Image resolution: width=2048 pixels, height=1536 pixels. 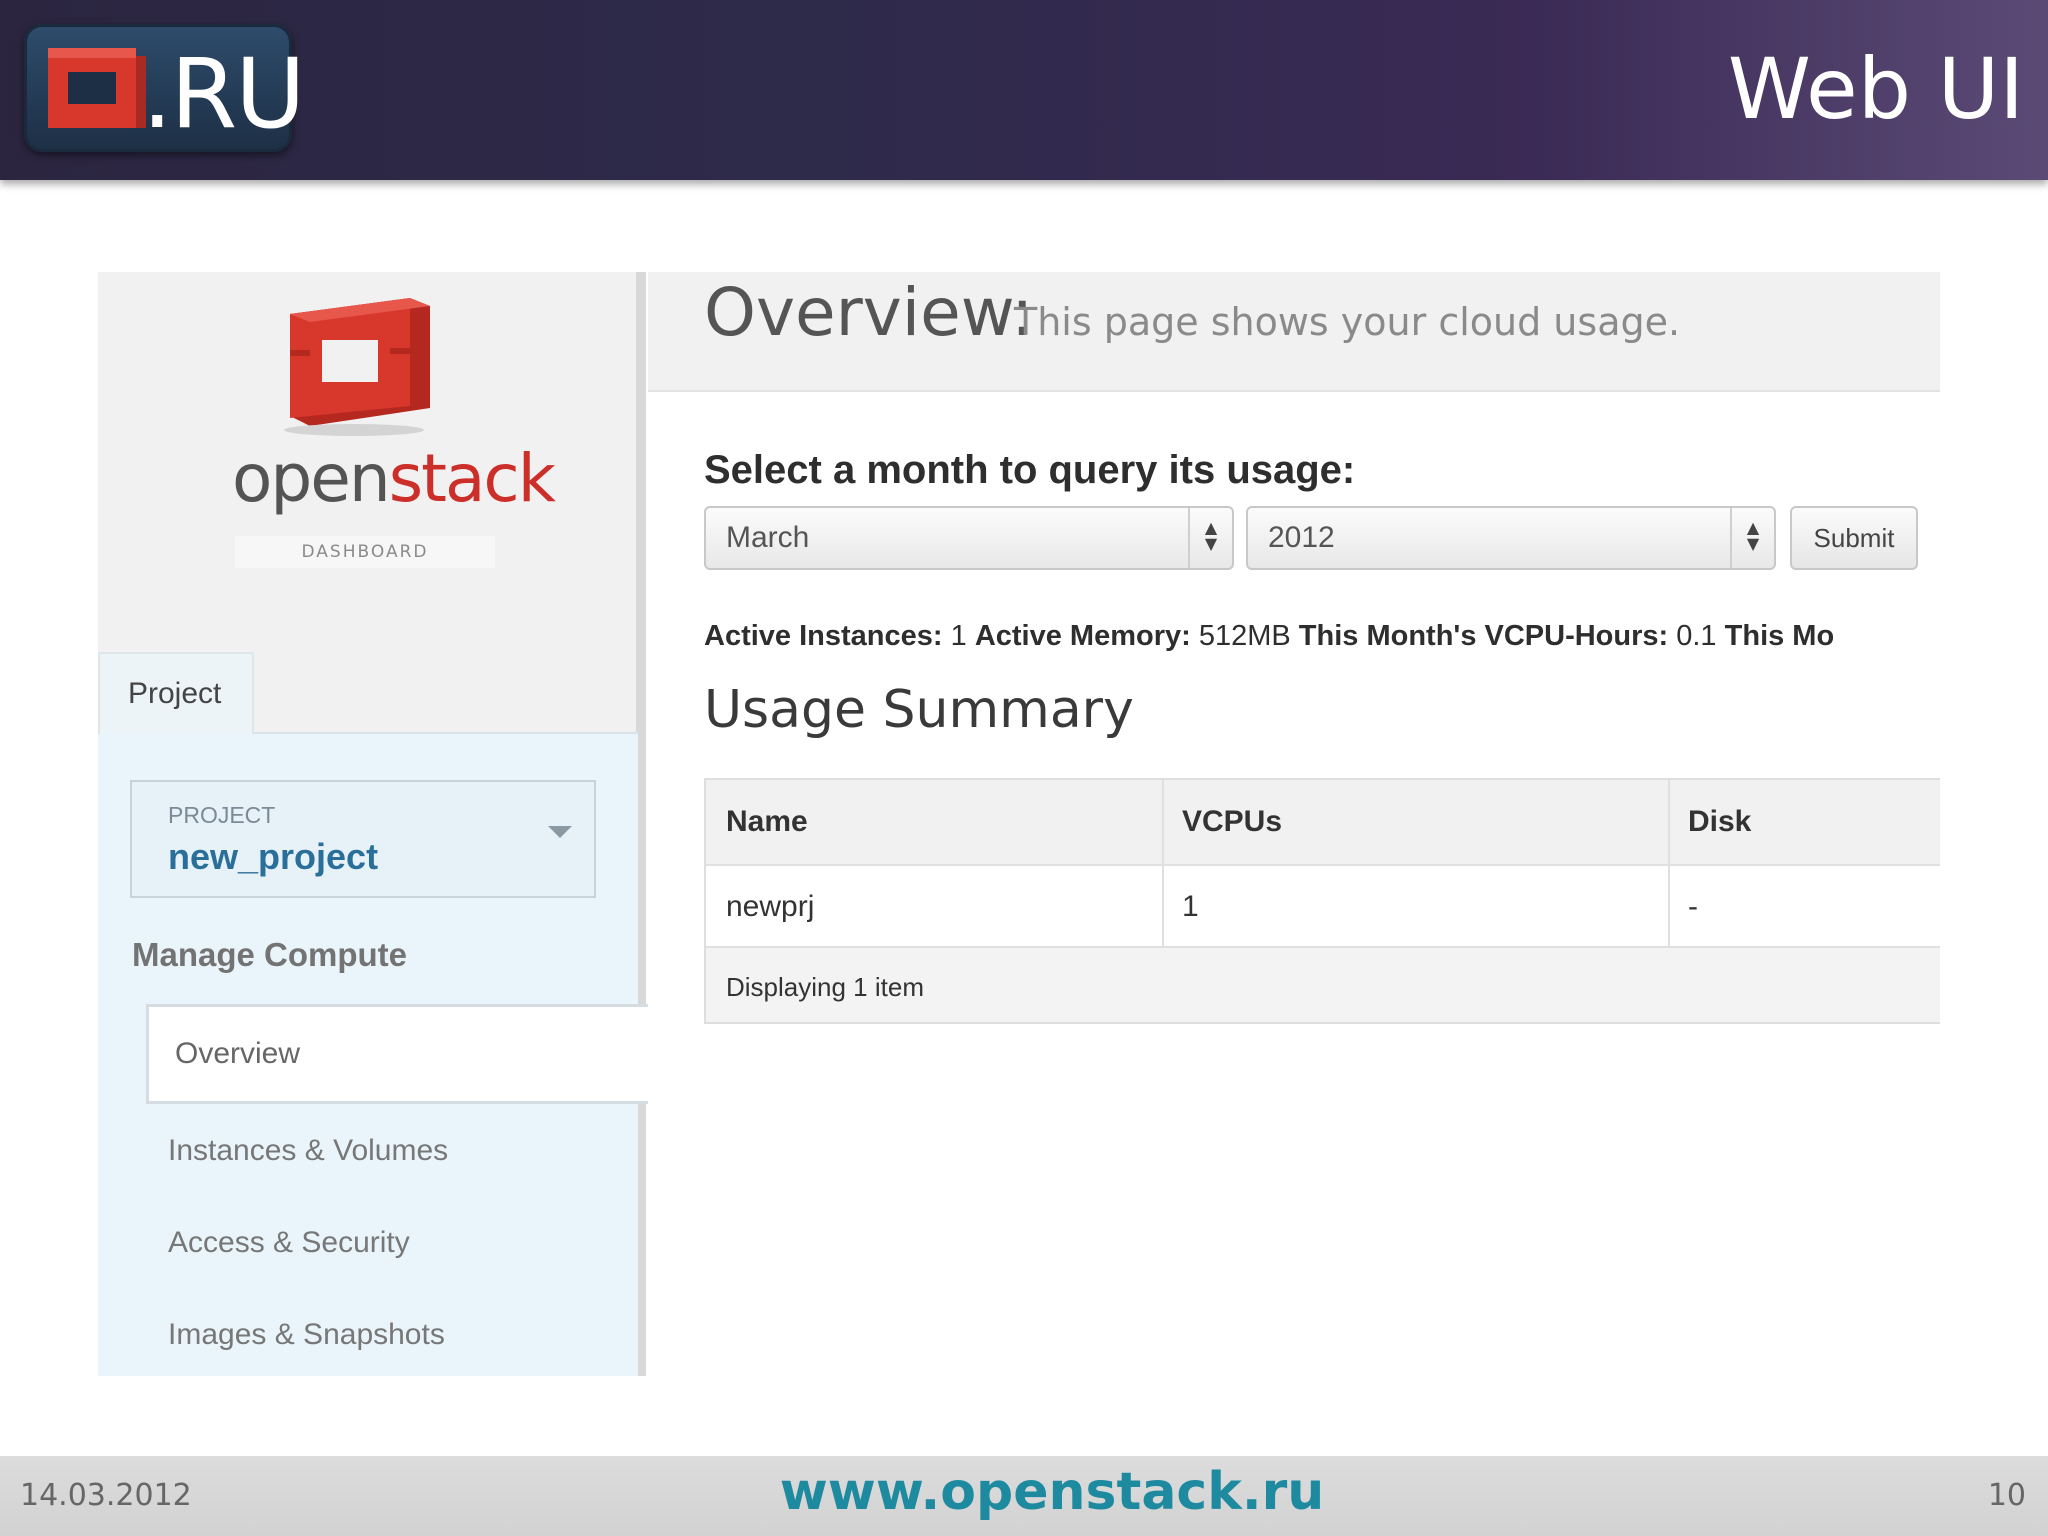 What do you see at coordinates (472, 478) in the screenshot?
I see `brand-stack: stack` at bounding box center [472, 478].